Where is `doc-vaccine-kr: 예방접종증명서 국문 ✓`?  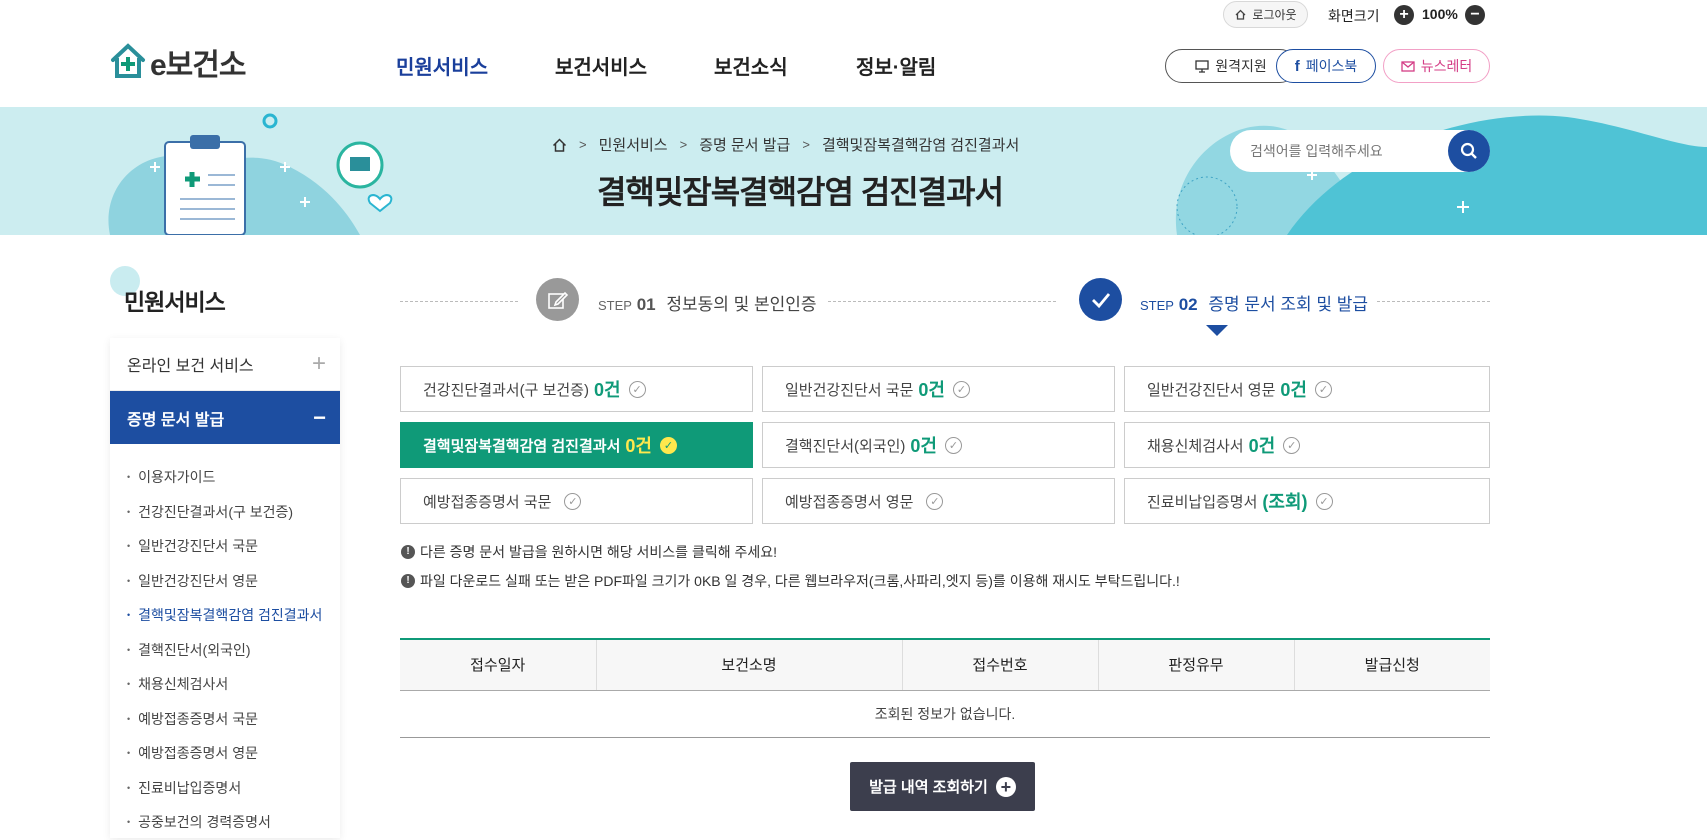 doc-vaccine-kr: 예방접종증명서 국문 ✓ is located at coordinates (576, 501).